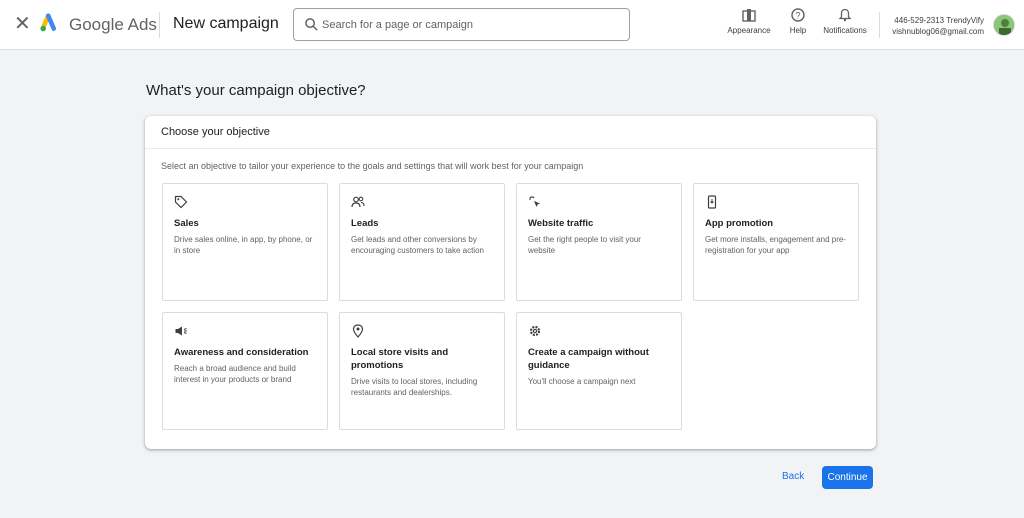 This screenshot has height=518, width=1024. I want to click on search-icon, so click(311, 24).